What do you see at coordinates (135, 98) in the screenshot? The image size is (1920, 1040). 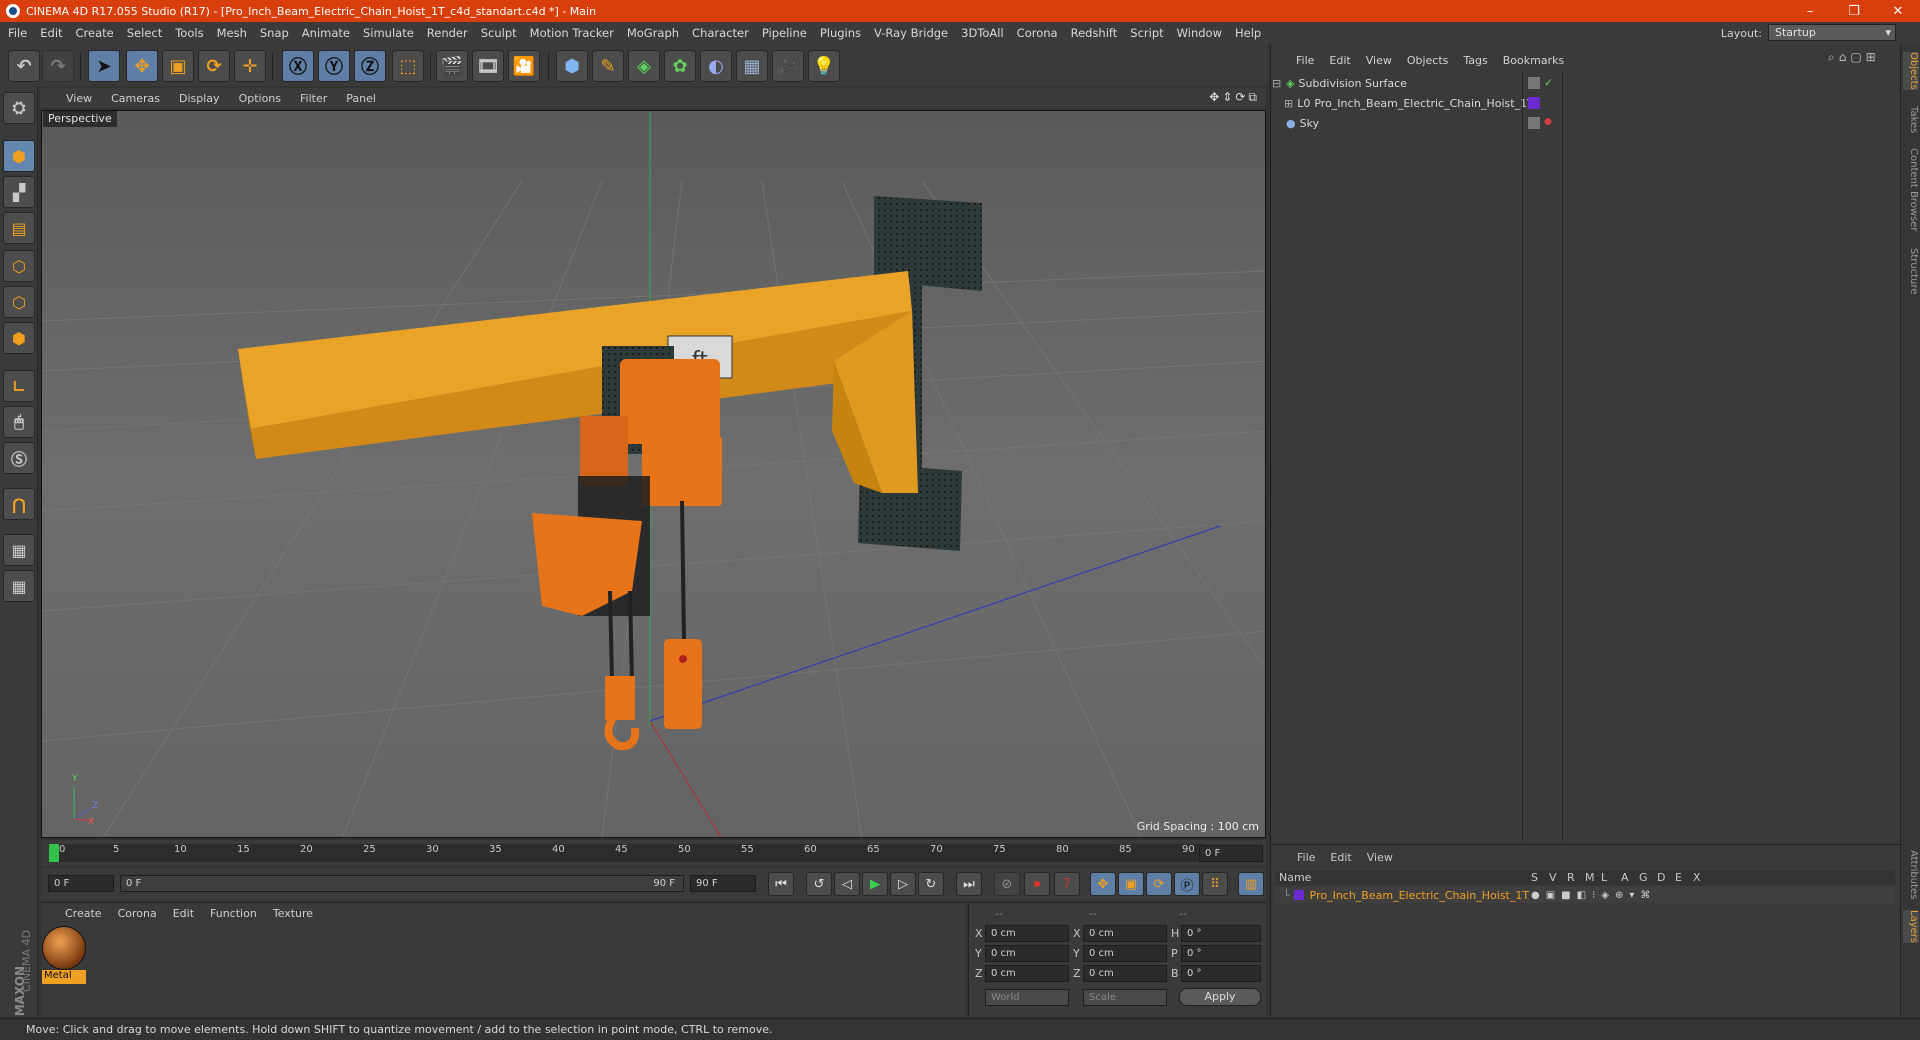 I see `viewport-menu-cameras: Cameras` at bounding box center [135, 98].